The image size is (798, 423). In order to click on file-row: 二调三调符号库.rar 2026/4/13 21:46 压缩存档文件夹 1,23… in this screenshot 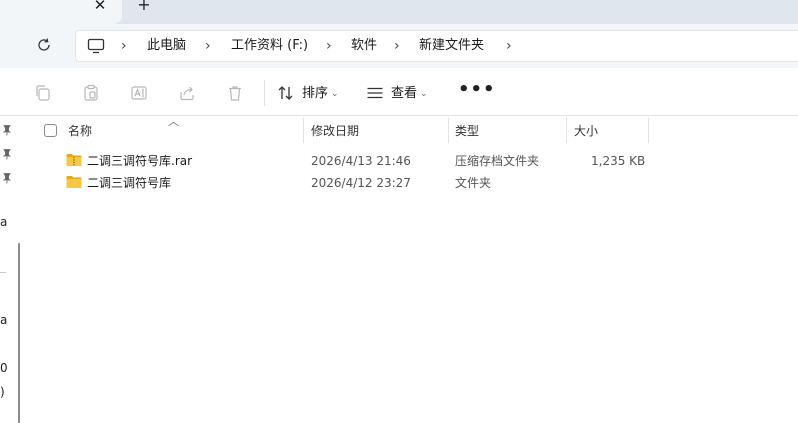, I will do `click(380, 161)`.